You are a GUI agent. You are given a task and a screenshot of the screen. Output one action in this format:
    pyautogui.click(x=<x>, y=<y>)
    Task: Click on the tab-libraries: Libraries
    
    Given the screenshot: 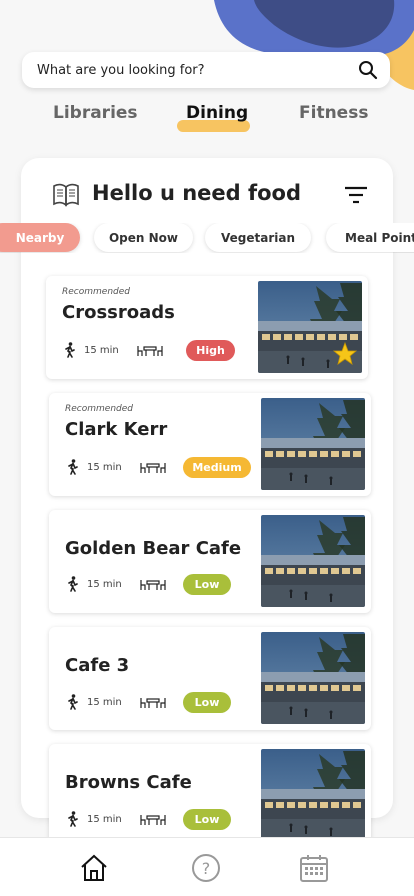 What is the action you would take?
    pyautogui.click(x=95, y=113)
    